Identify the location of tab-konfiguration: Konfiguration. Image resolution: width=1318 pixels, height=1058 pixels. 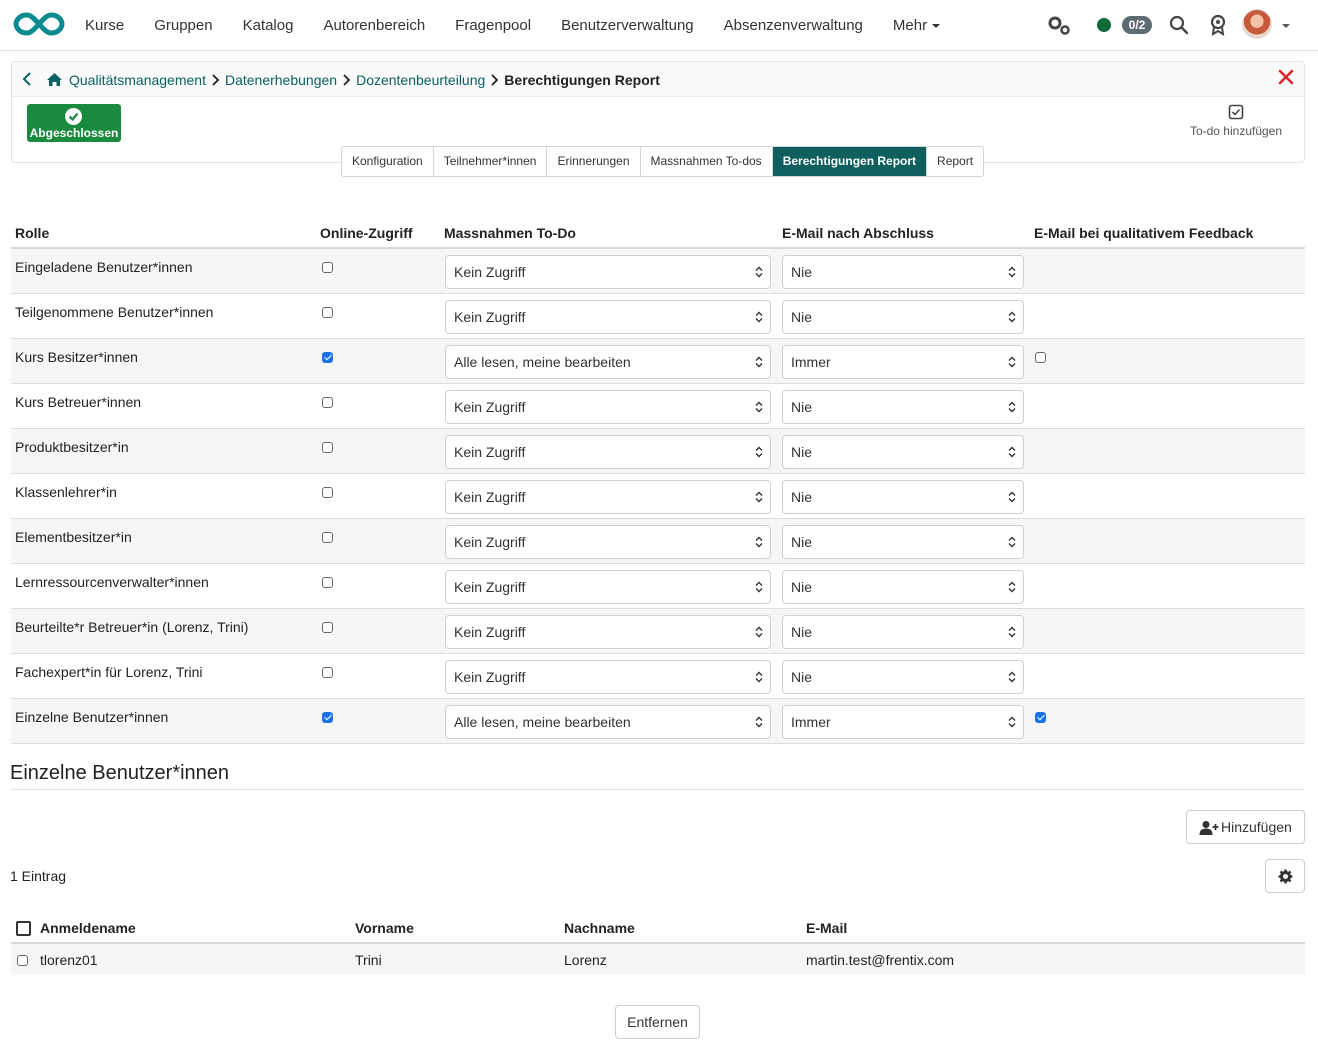
(388, 161).